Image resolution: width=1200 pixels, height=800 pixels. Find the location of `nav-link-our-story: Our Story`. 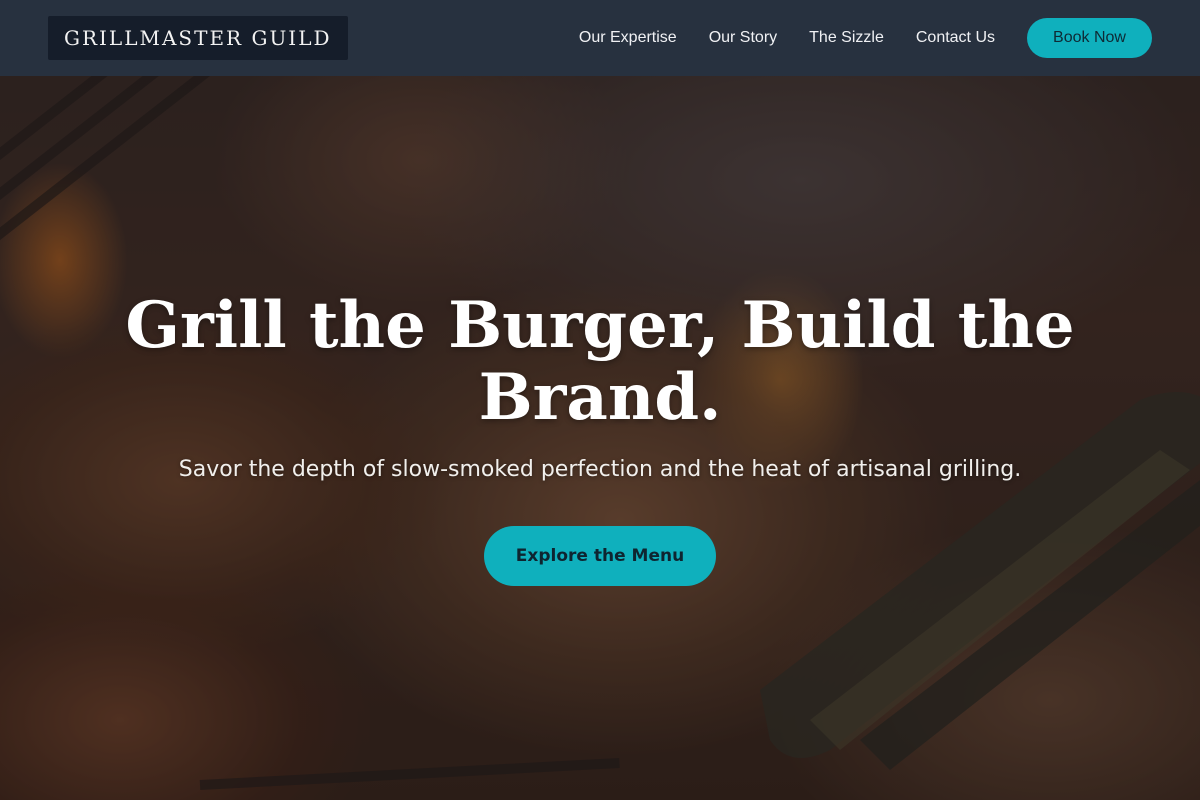

nav-link-our-story: Our Story is located at coordinates (743, 38).